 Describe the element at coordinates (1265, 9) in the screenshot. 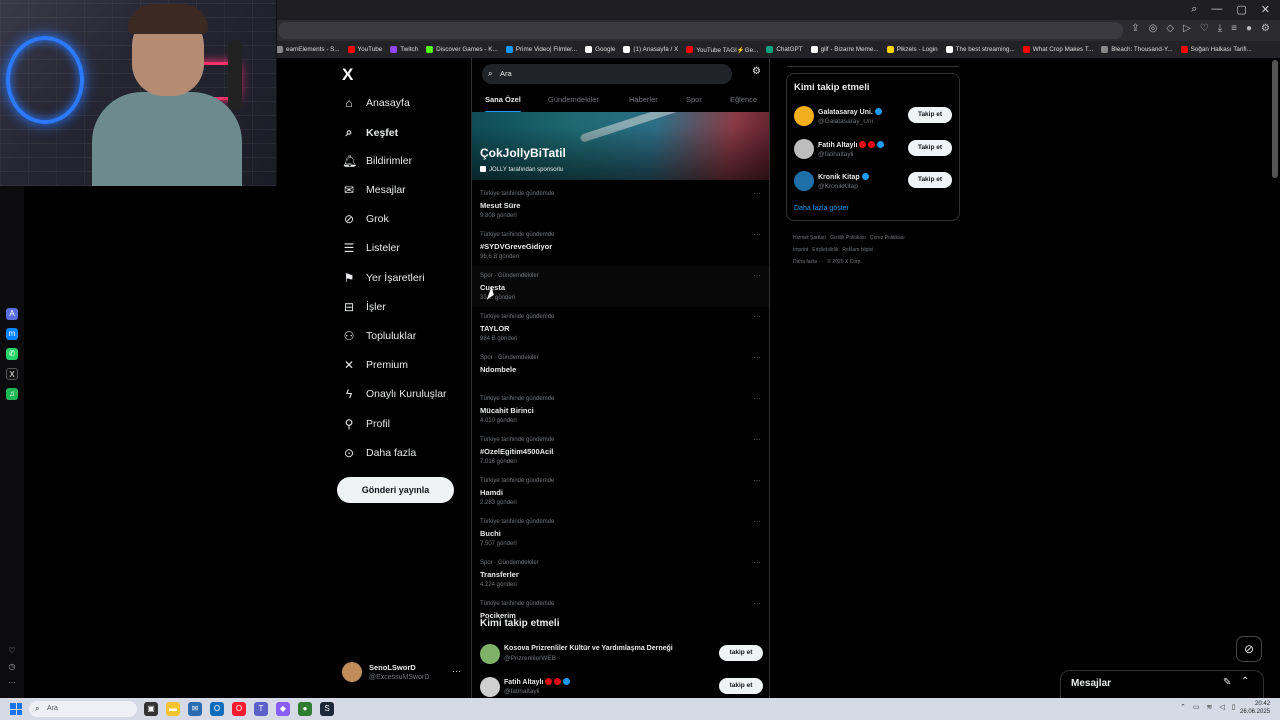

I see `close-icon: ✕` at that location.